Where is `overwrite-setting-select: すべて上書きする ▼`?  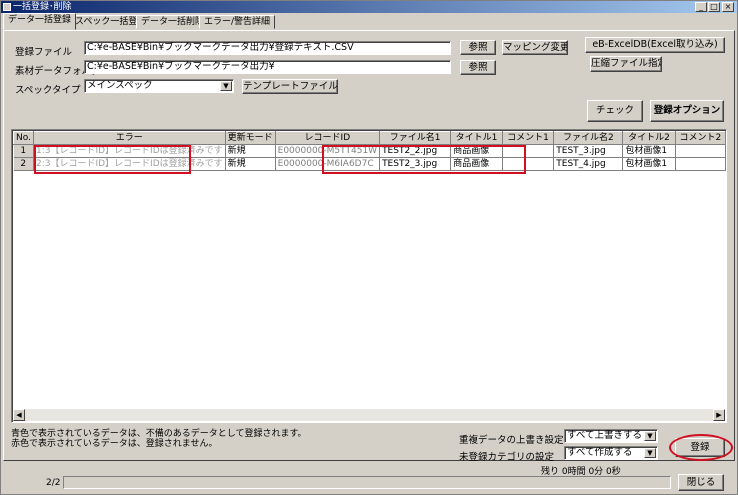
overwrite-setting-select: すべて上書きする ▼ is located at coordinates (611, 436).